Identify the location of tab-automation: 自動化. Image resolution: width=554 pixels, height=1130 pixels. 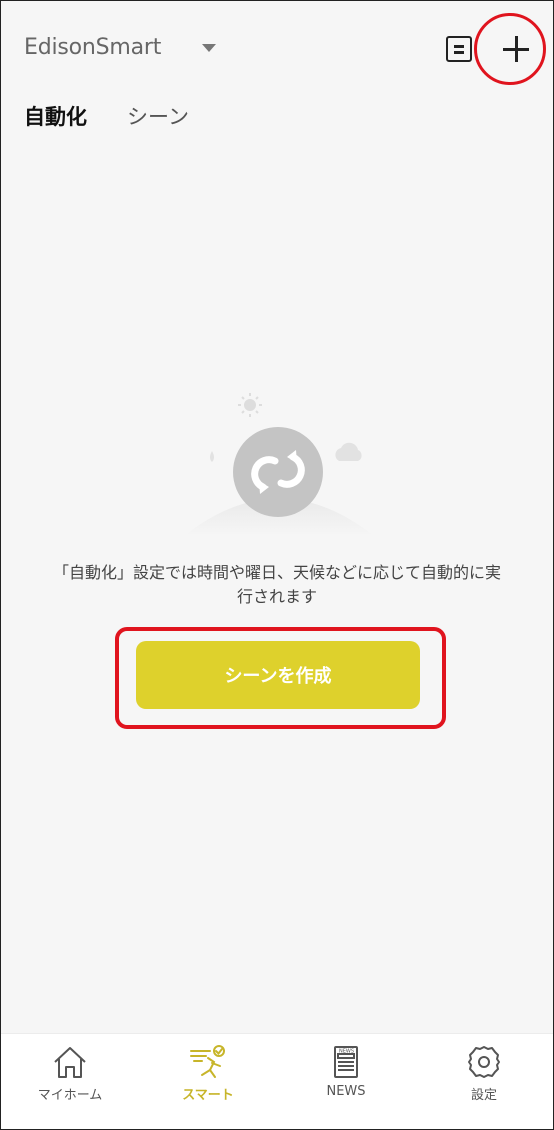
(55, 116).